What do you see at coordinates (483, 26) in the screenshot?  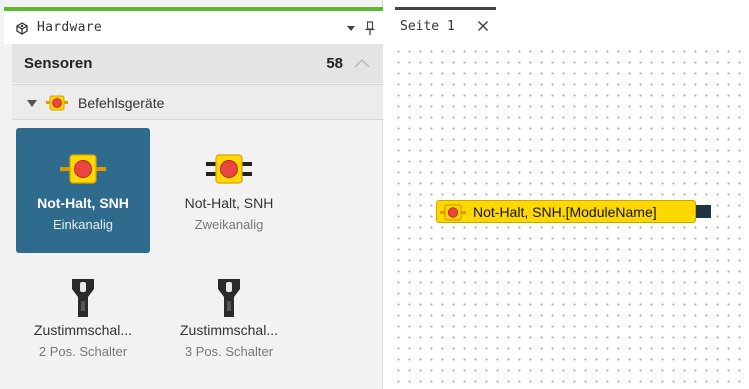 I see `close-icon` at bounding box center [483, 26].